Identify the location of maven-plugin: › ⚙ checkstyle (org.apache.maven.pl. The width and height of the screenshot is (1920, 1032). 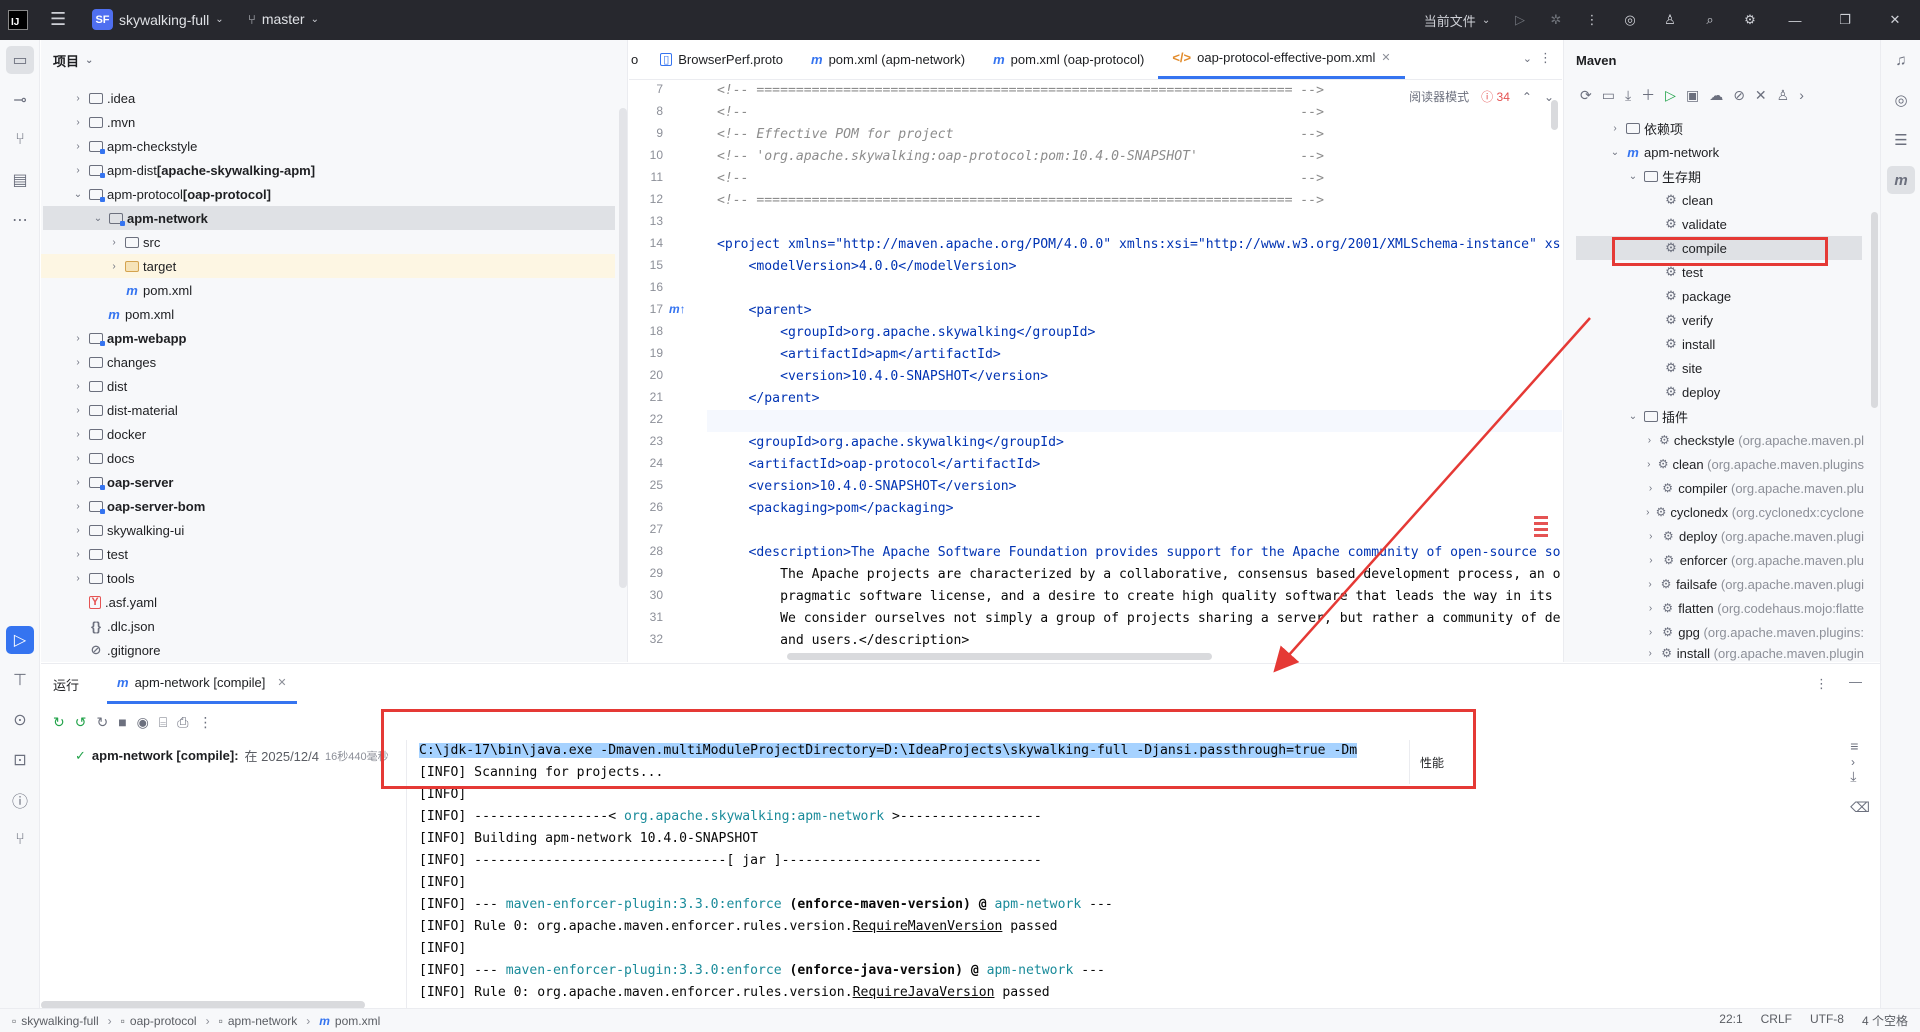
(1714, 440).